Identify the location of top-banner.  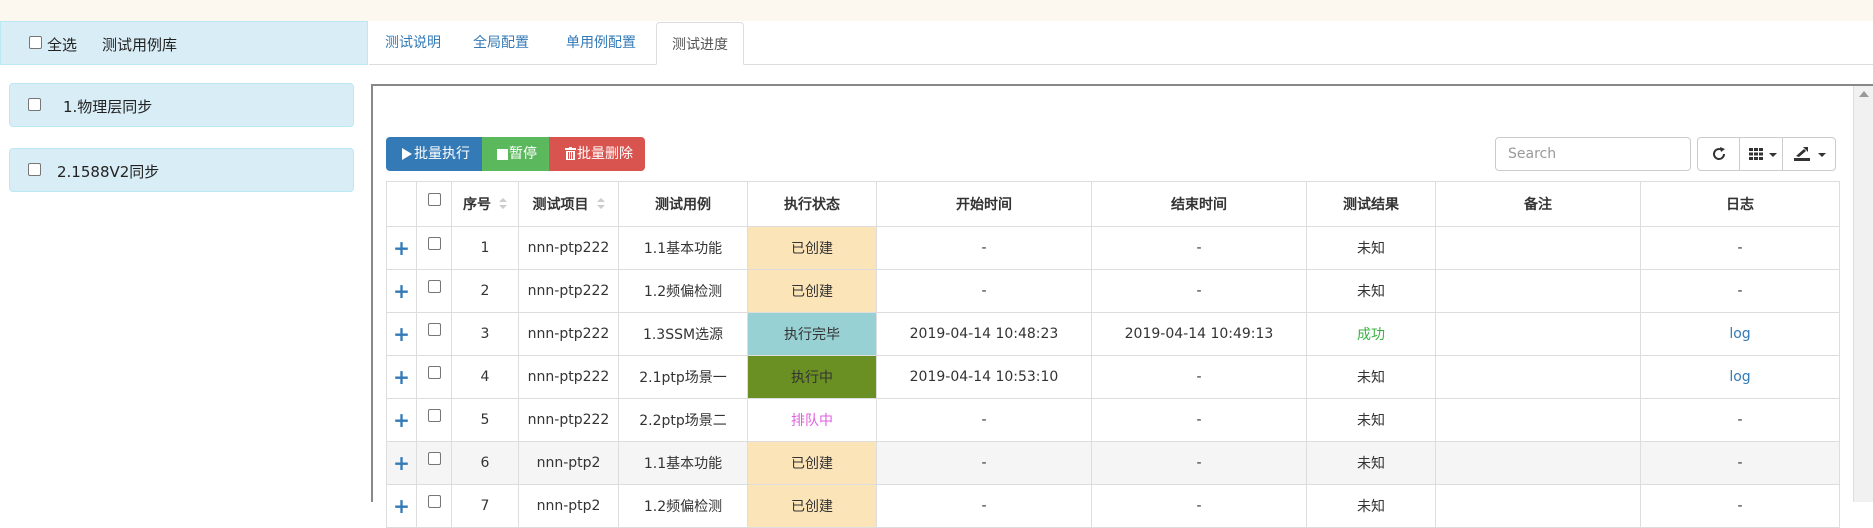
(936, 10).